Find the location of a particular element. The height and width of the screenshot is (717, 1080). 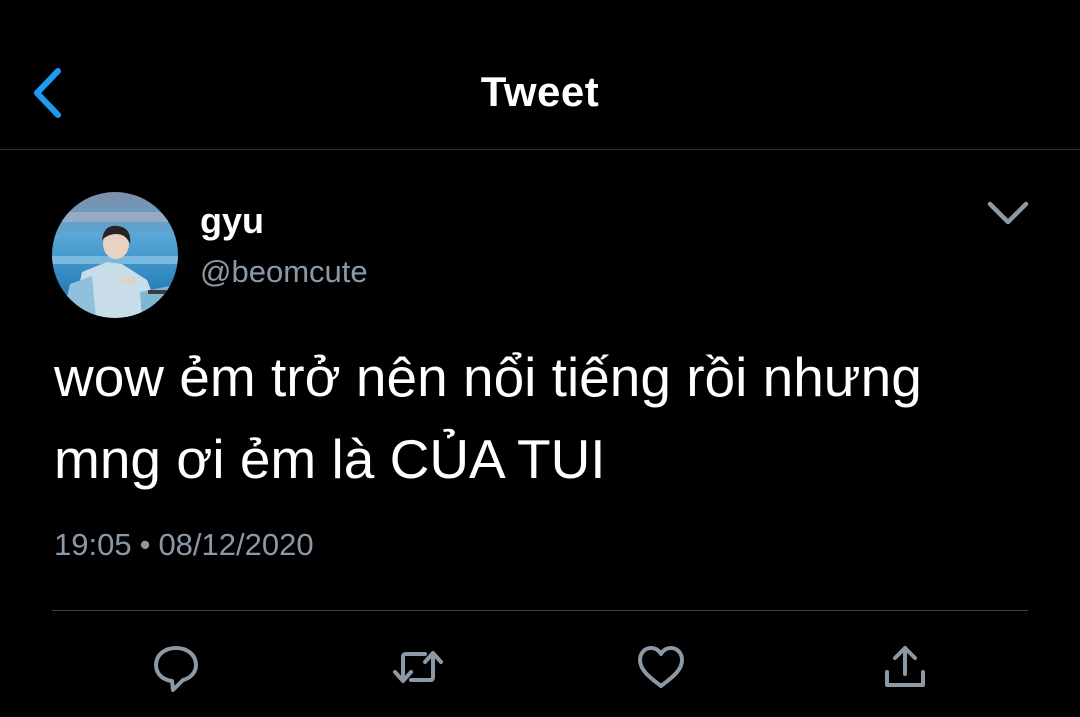

reply-icon is located at coordinates (176, 669).